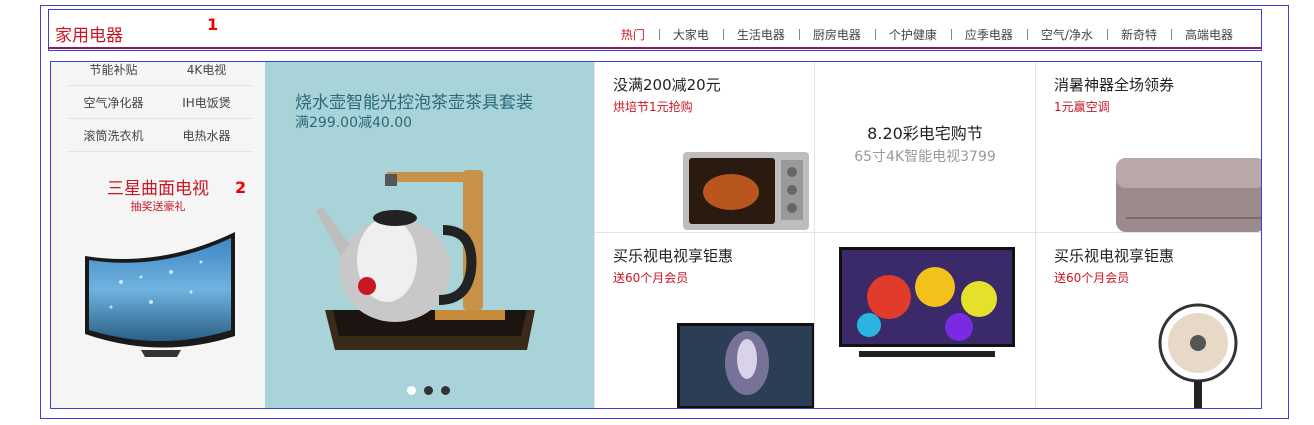  What do you see at coordinates (704, 147) in the screenshot?
I see `tile-oven: 没满200减20元 烘培节1元抢购` at bounding box center [704, 147].